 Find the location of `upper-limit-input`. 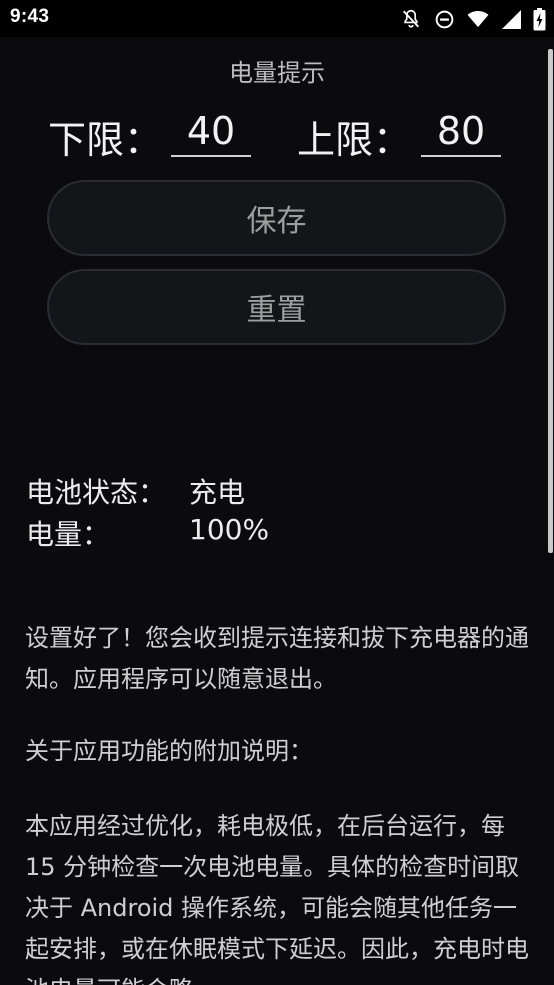

upper-limit-input is located at coordinates (461, 132).